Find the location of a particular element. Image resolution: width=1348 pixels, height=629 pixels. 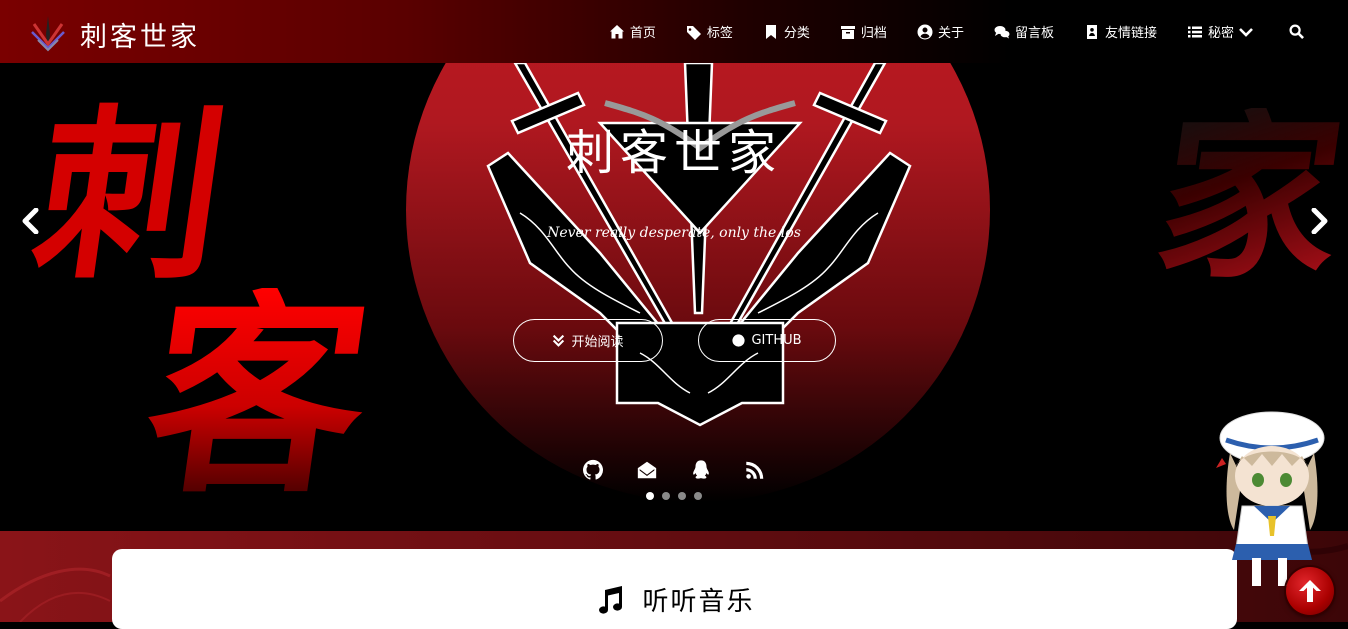

address-card-icon is located at coordinates (1091, 31).